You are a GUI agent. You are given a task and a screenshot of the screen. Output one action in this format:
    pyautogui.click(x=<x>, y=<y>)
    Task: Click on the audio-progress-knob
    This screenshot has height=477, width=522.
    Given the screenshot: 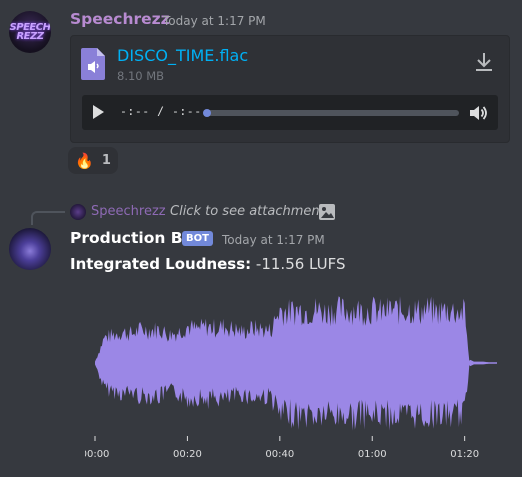 What is the action you would take?
    pyautogui.click(x=207, y=113)
    